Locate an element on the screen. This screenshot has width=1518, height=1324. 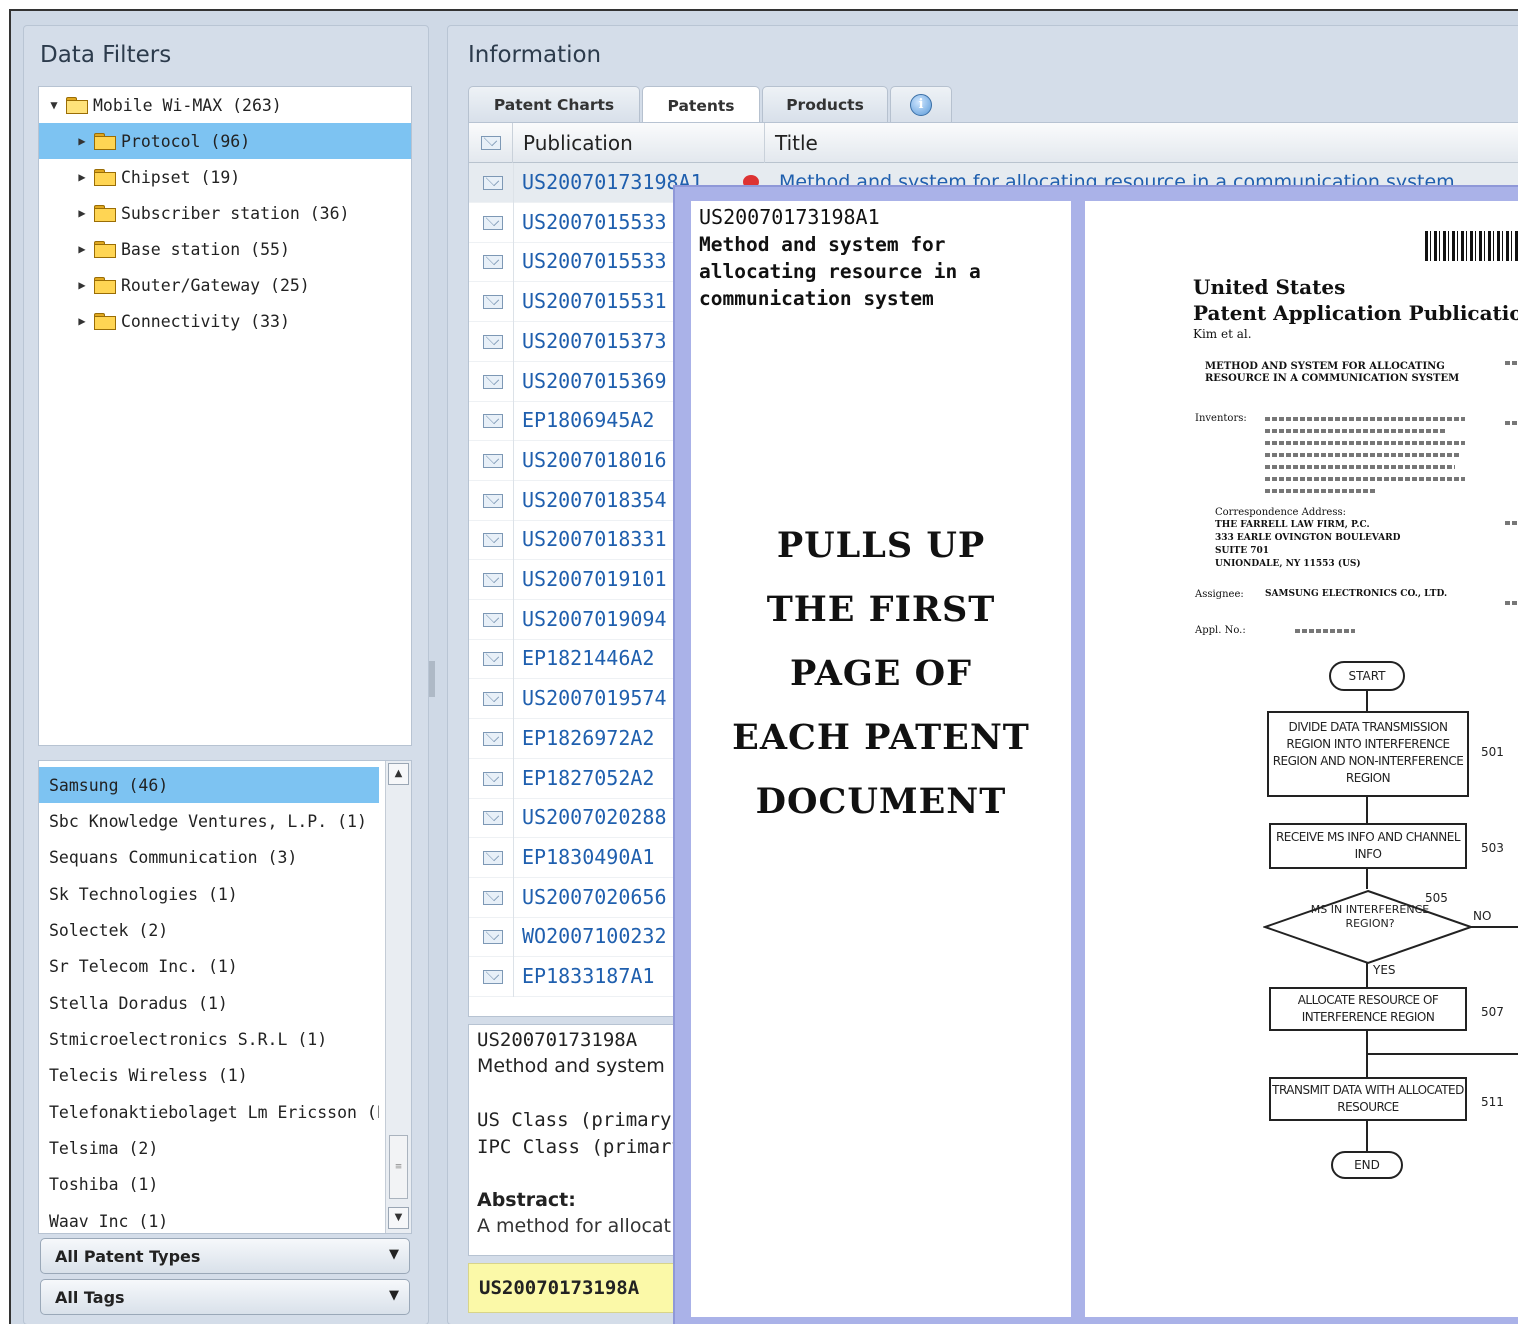
company-item: Telefonaktiebolaget Lm Ericsson (P is located at coordinates (209, 1112).